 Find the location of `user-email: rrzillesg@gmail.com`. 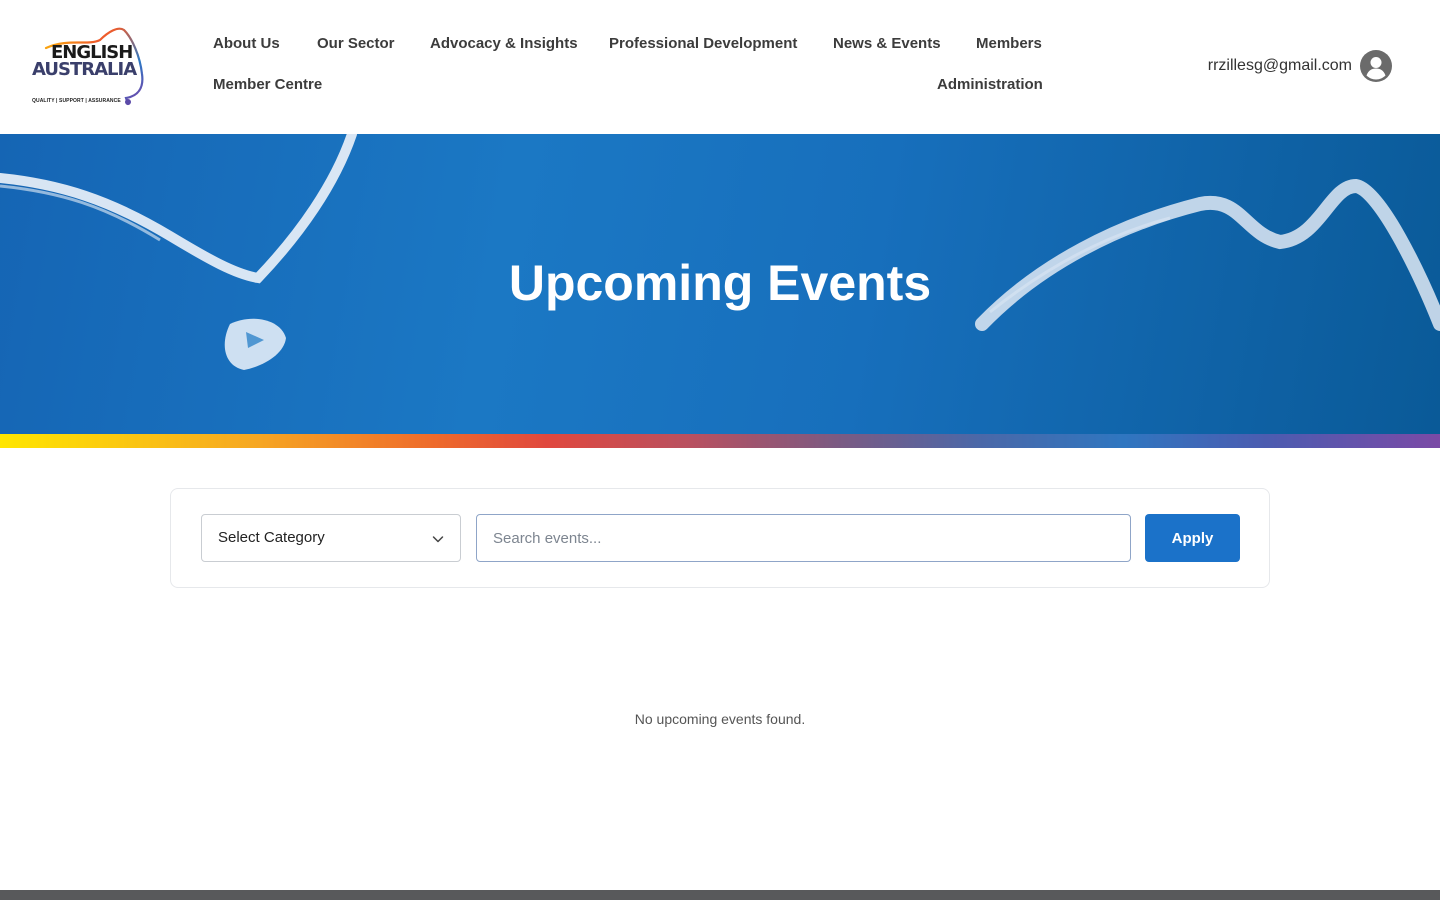

user-email: rrzillesg@gmail.com is located at coordinates (1280, 66).